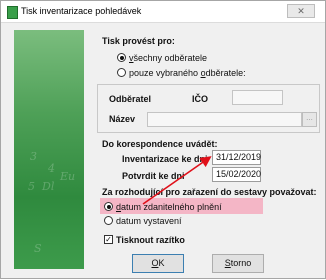  I want to click on annotation-arrow, so click(177, 180).